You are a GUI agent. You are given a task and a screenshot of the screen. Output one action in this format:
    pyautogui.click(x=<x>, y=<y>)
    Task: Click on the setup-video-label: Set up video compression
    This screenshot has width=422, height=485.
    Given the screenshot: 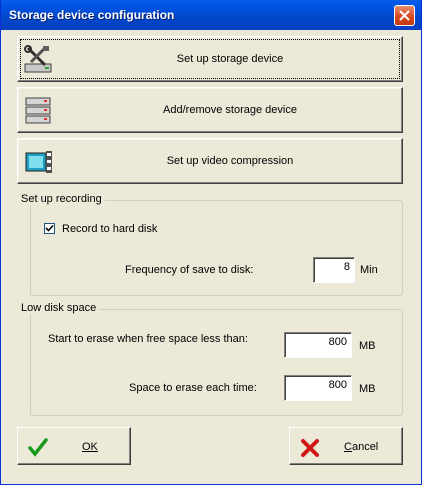 What is the action you would take?
    pyautogui.click(x=230, y=161)
    